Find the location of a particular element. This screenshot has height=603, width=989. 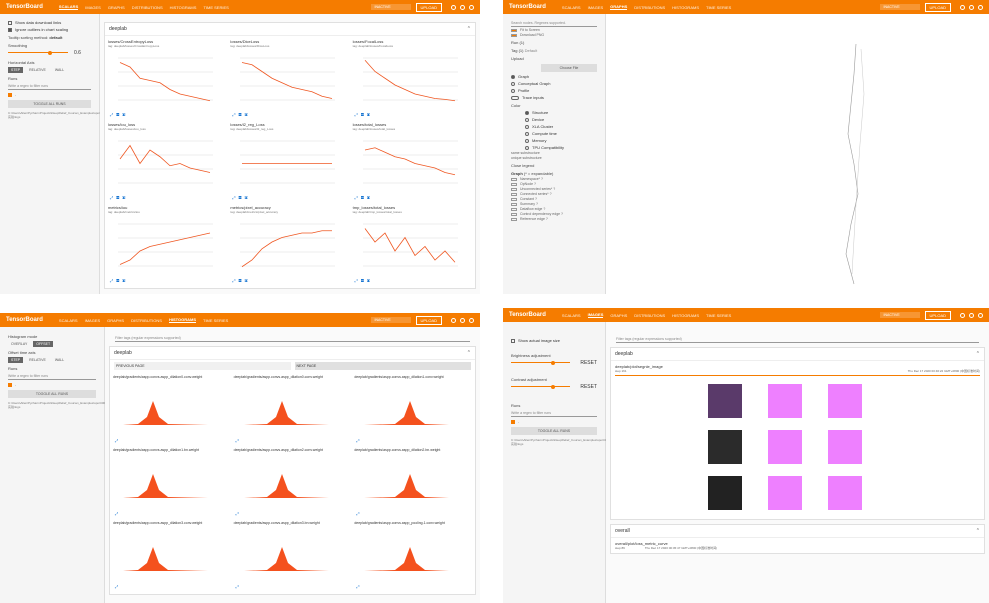

color-option: XLA Cluster is located at coordinates (561, 126).